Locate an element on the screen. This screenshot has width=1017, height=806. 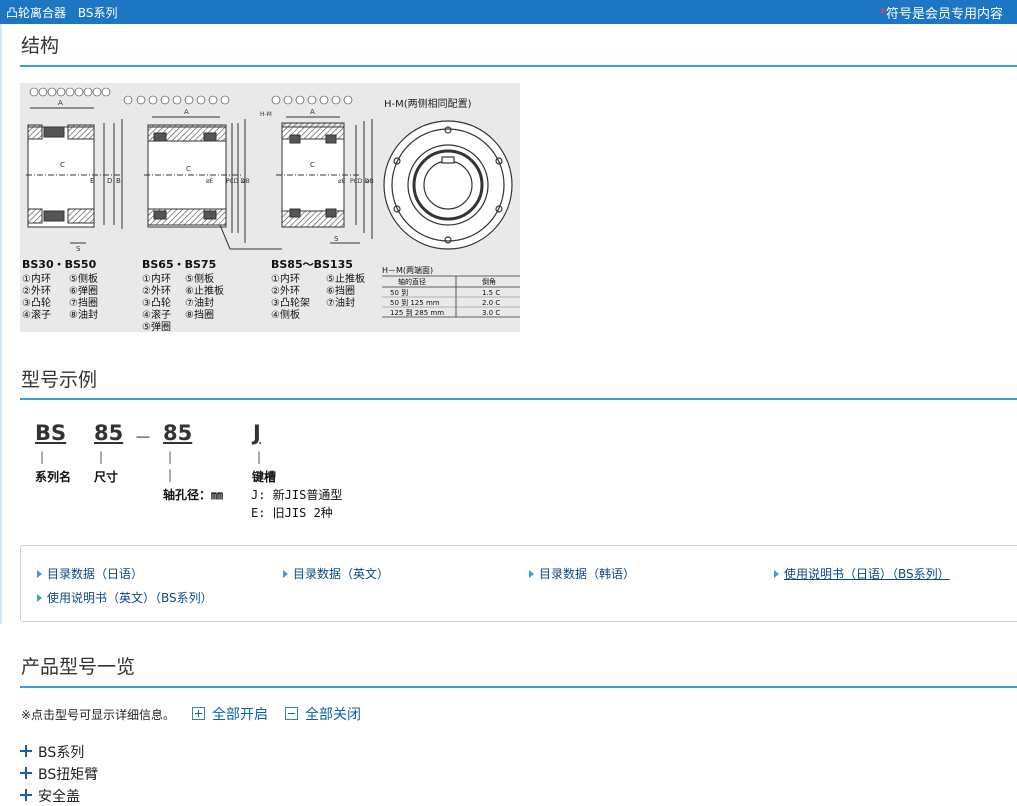
expand-icon is located at coordinates (198, 713).